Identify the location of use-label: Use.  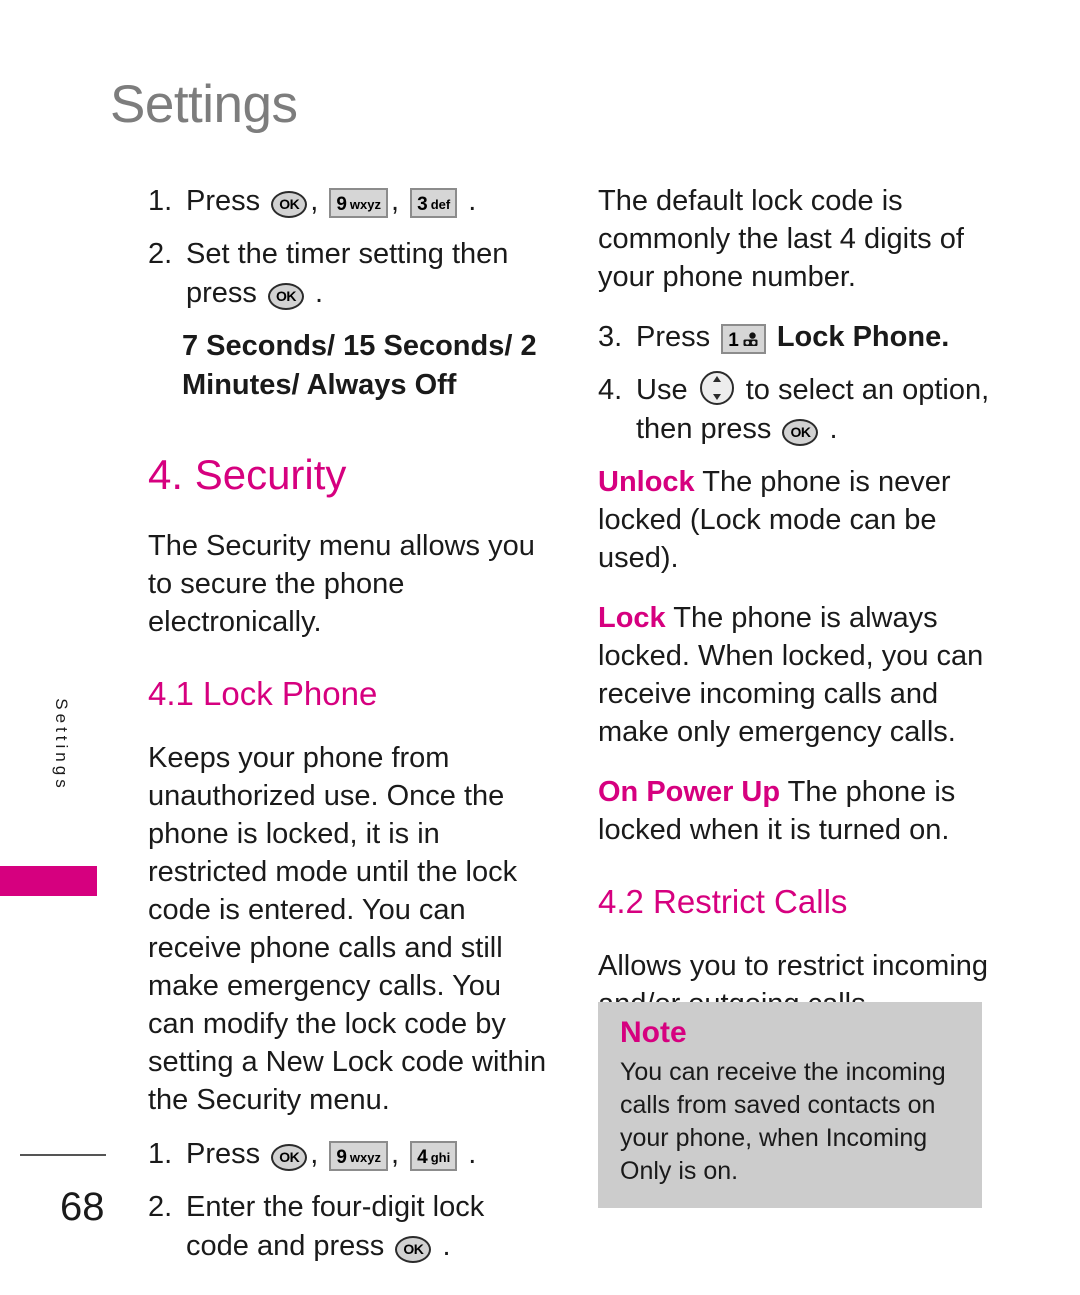
(662, 390).